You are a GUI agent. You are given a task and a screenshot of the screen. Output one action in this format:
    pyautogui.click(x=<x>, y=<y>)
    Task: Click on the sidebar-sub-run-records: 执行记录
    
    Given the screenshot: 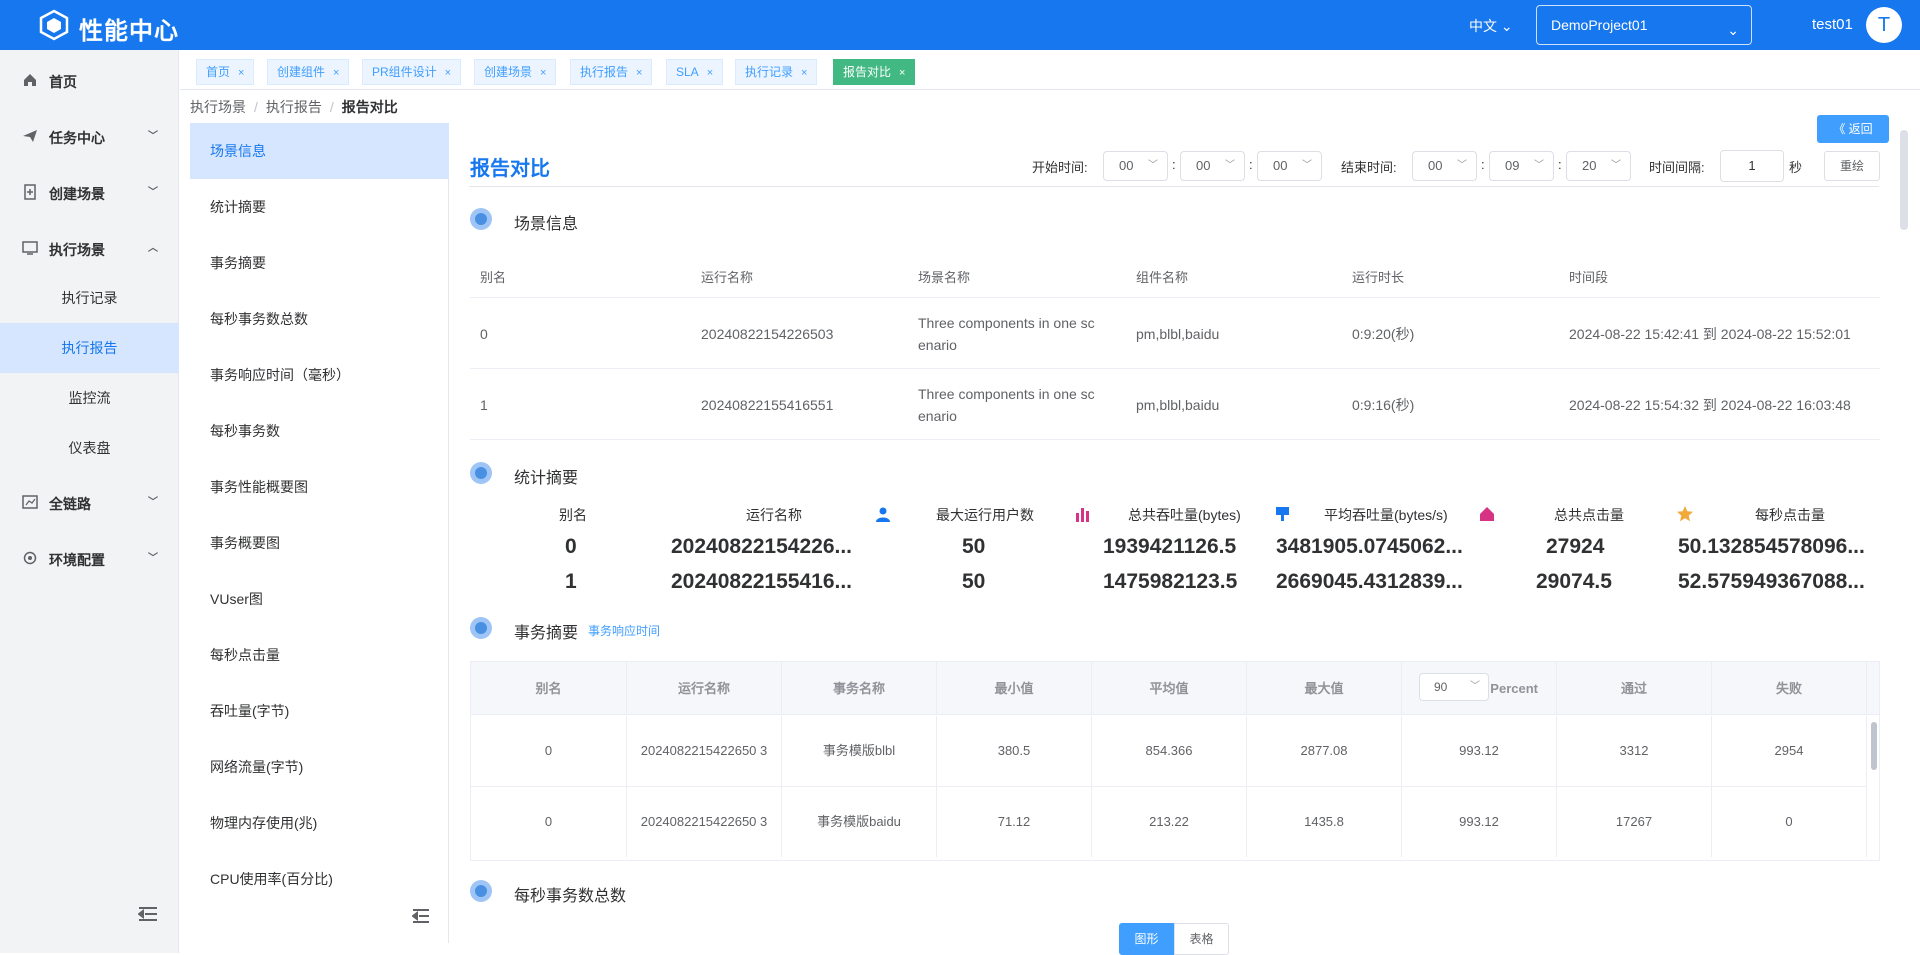 What is the action you would take?
    pyautogui.click(x=89, y=298)
    